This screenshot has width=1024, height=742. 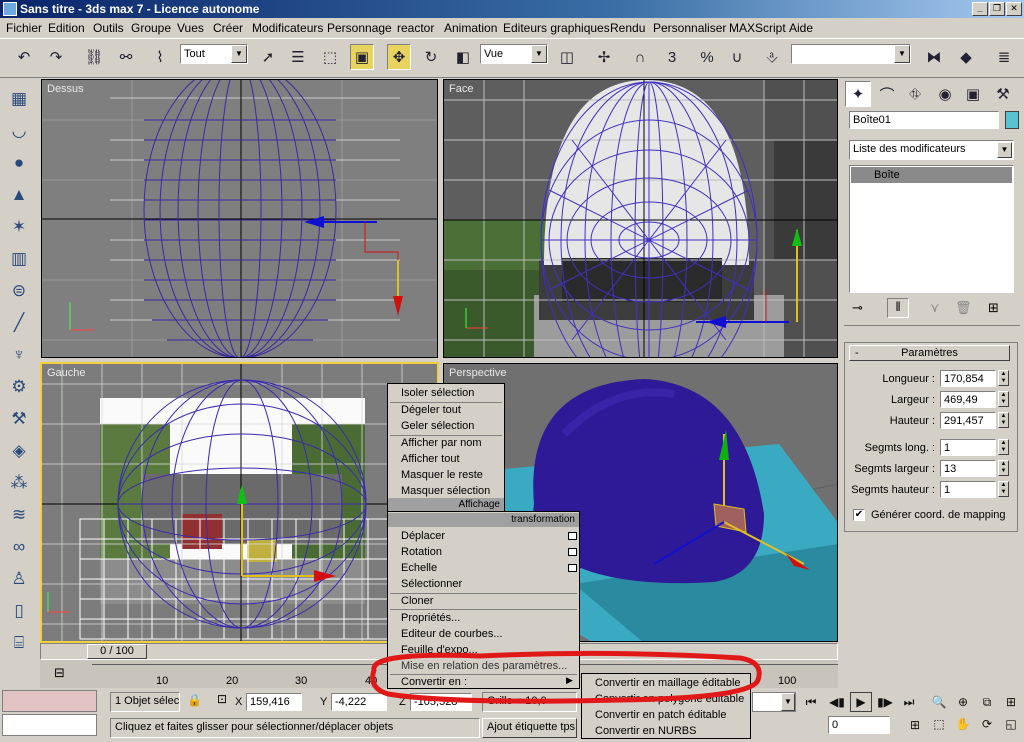 I want to click on configure-modifier-sets-icon: ⊞, so click(x=993, y=308).